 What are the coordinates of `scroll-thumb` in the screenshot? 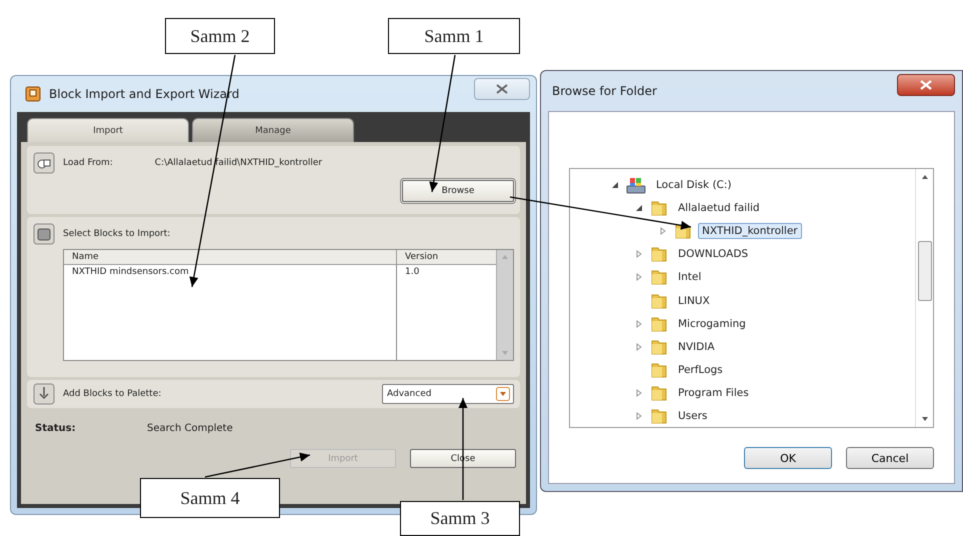 It's located at (925, 271).